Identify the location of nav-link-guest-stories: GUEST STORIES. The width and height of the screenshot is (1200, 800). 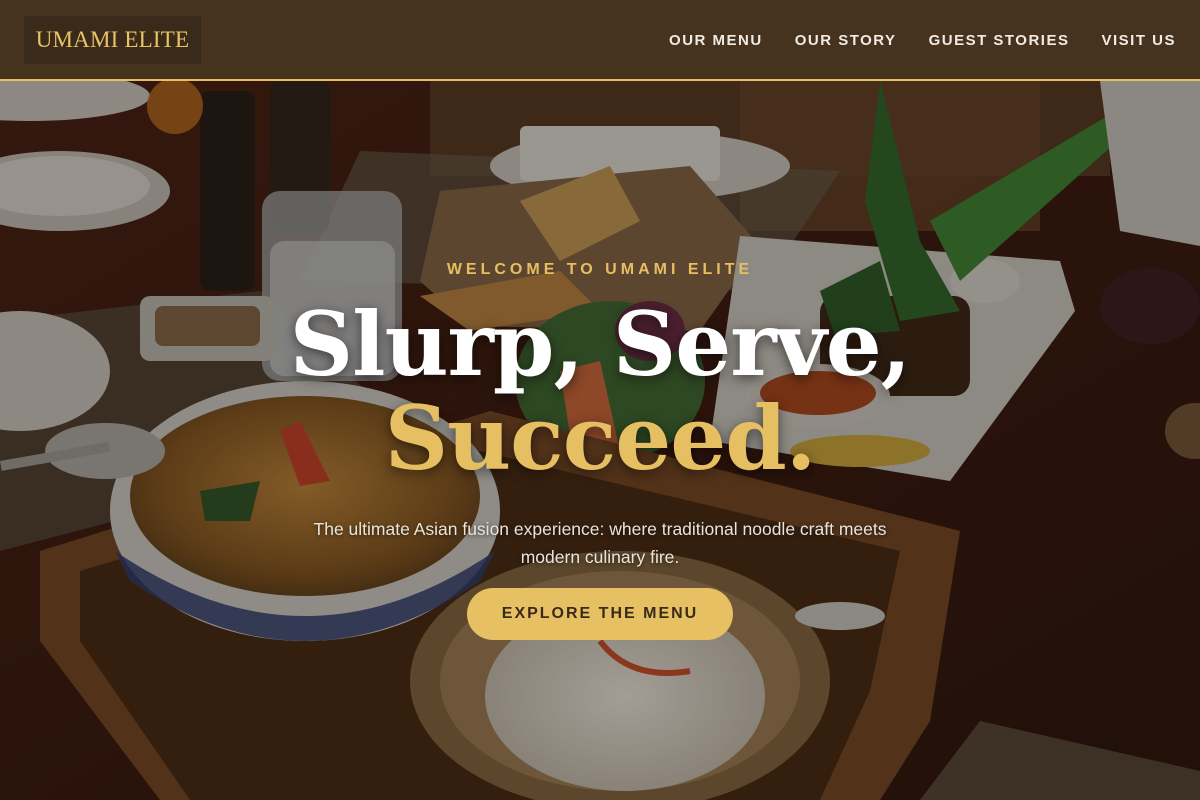
(999, 40).